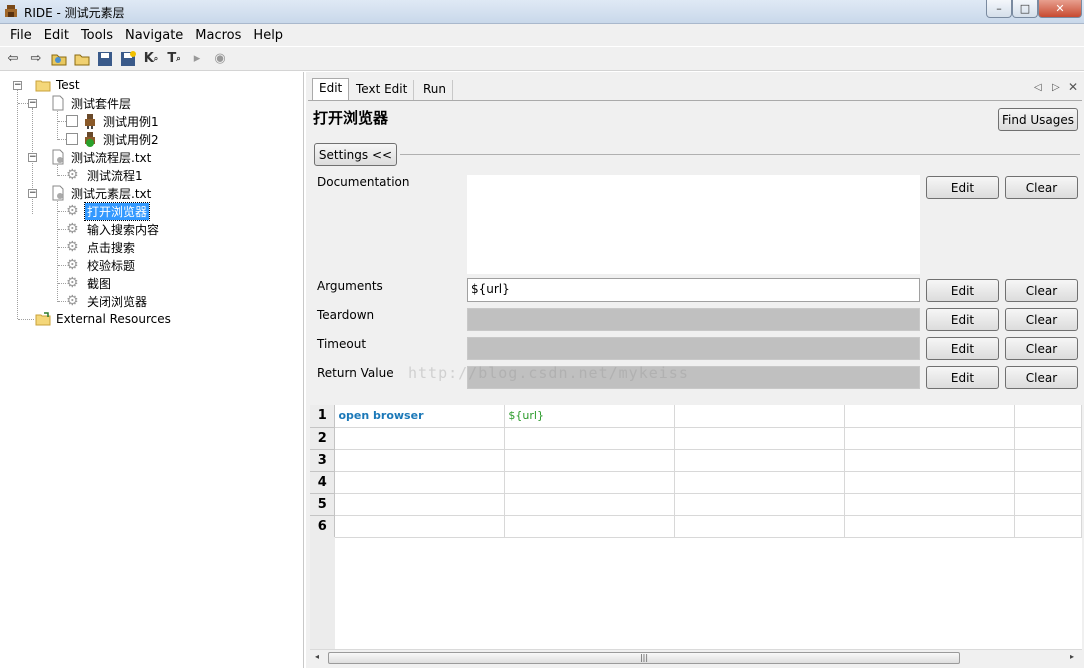 Image resolution: width=1084 pixels, height=668 pixels. What do you see at coordinates (1056, 87) in the screenshot?
I see `tab-next-icon: ▷` at bounding box center [1056, 87].